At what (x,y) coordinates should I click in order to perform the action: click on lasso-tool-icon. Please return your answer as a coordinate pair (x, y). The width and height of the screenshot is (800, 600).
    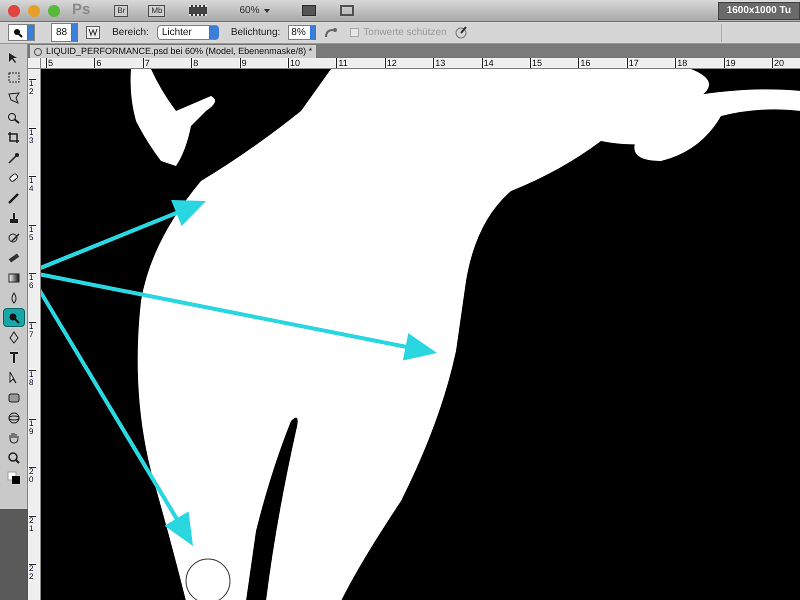
    Looking at the image, I should click on (13, 97).